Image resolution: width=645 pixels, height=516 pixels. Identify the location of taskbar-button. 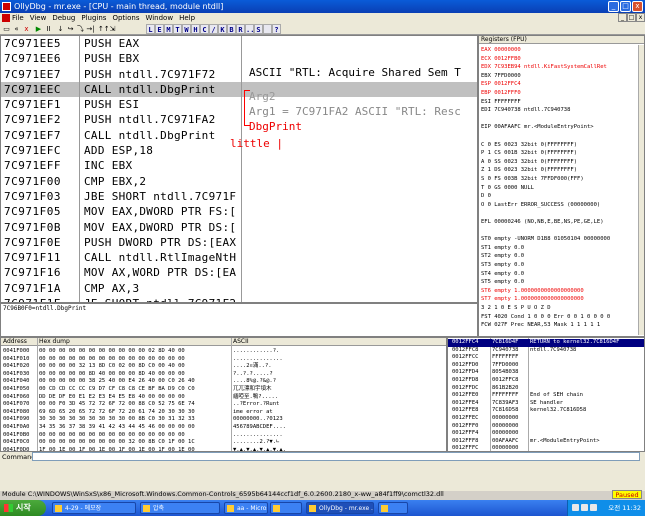
(286, 508).